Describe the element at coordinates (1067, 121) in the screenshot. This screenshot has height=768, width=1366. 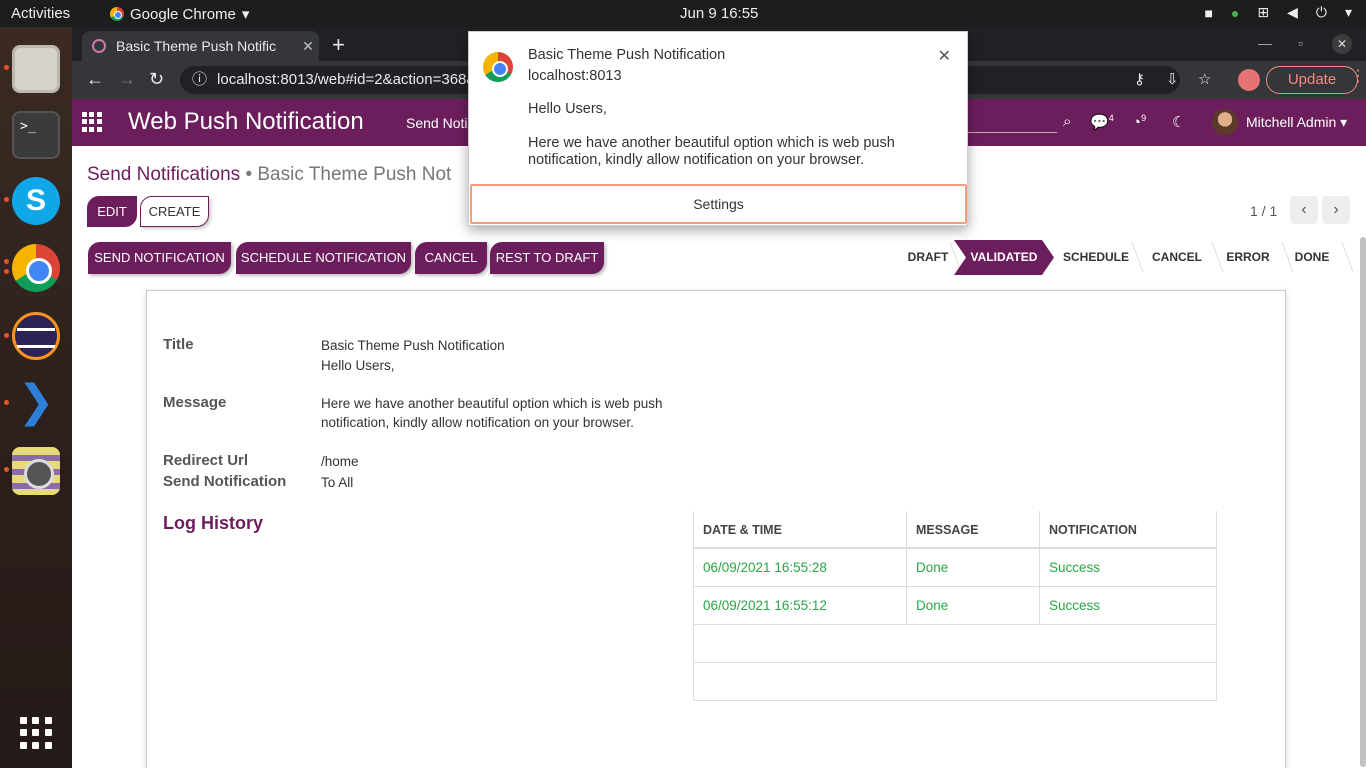
I see `search-icon: ⌕` at that location.